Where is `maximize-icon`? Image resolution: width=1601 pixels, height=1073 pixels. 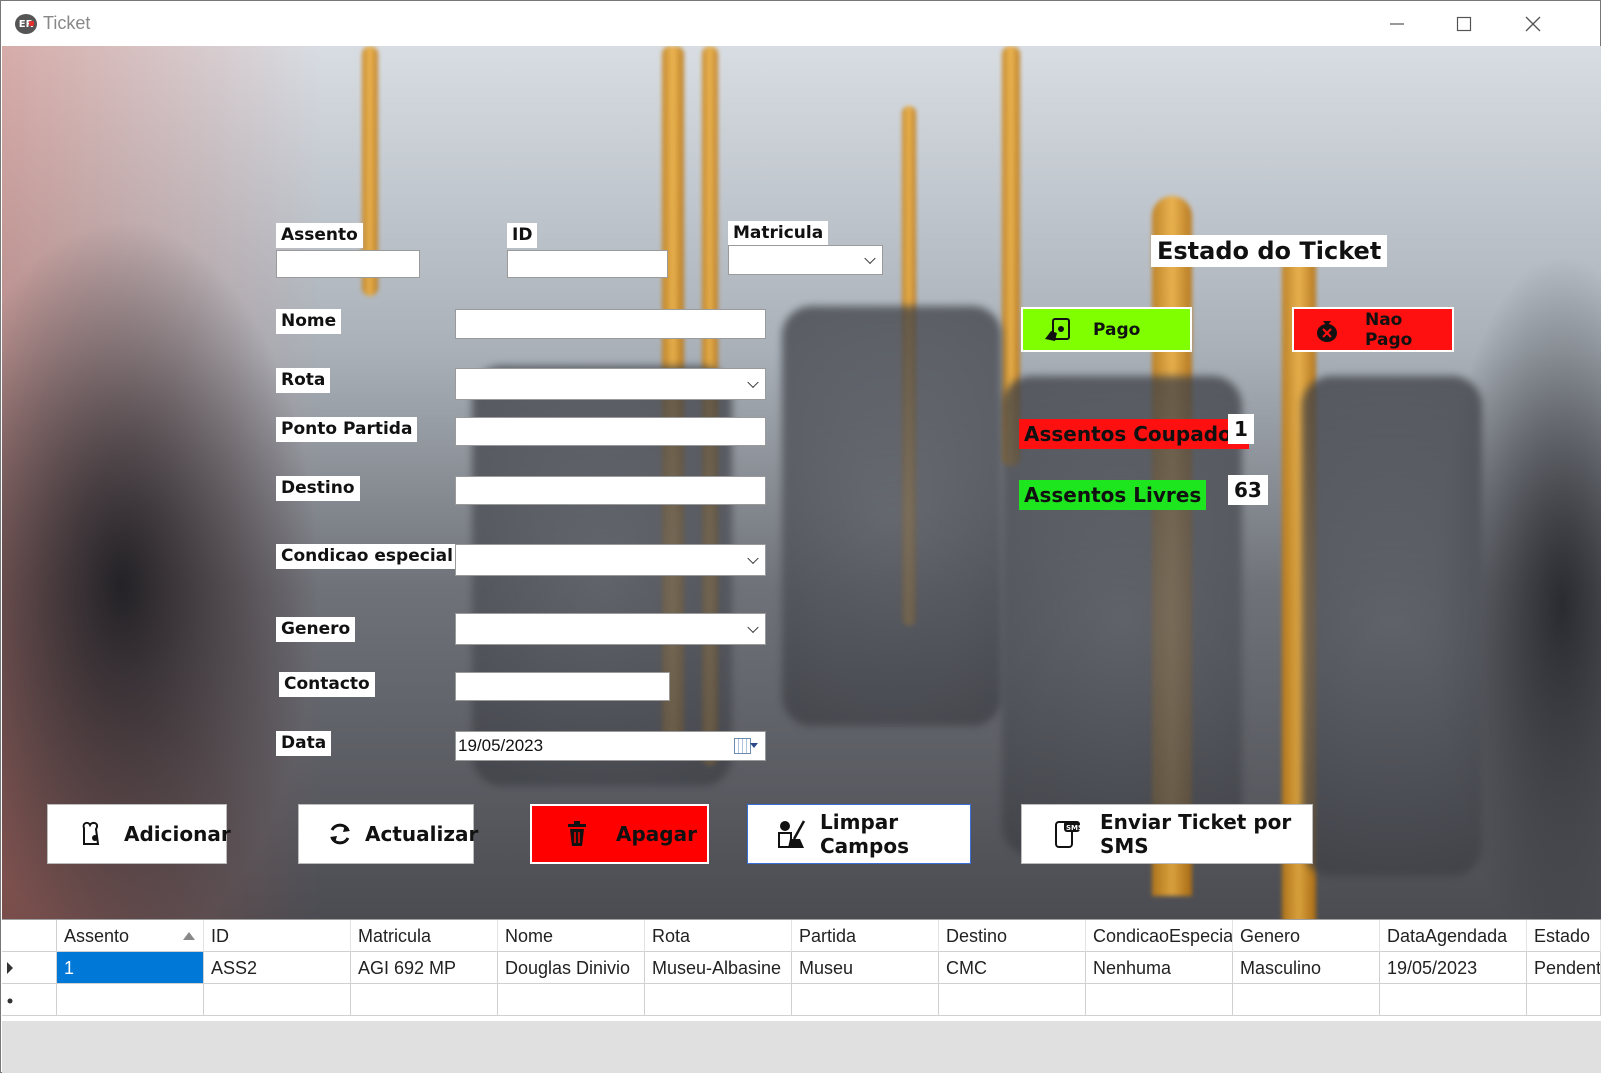 maximize-icon is located at coordinates (1464, 24).